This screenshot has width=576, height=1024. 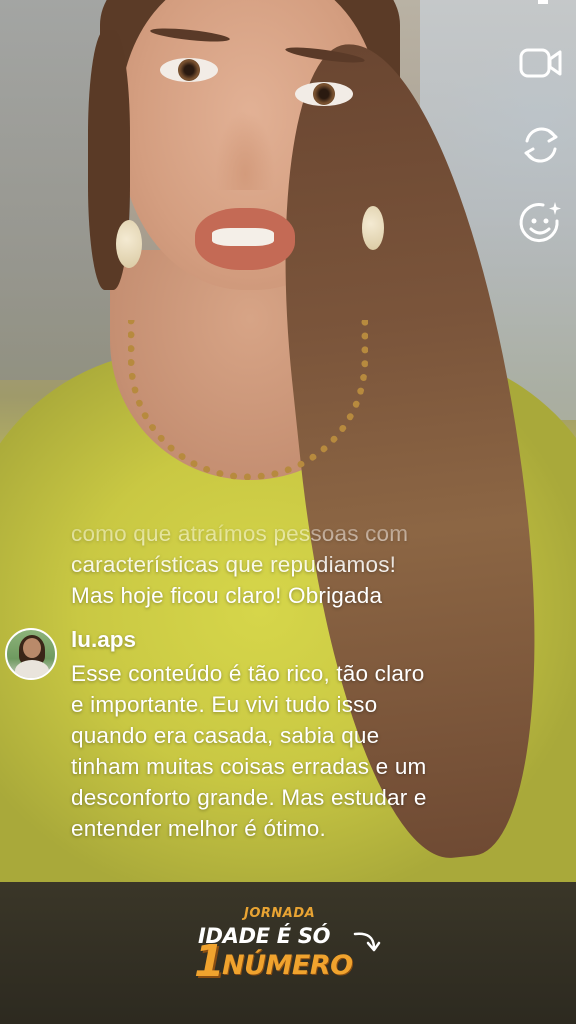 I want to click on face-effects-icon, so click(x=541, y=225).